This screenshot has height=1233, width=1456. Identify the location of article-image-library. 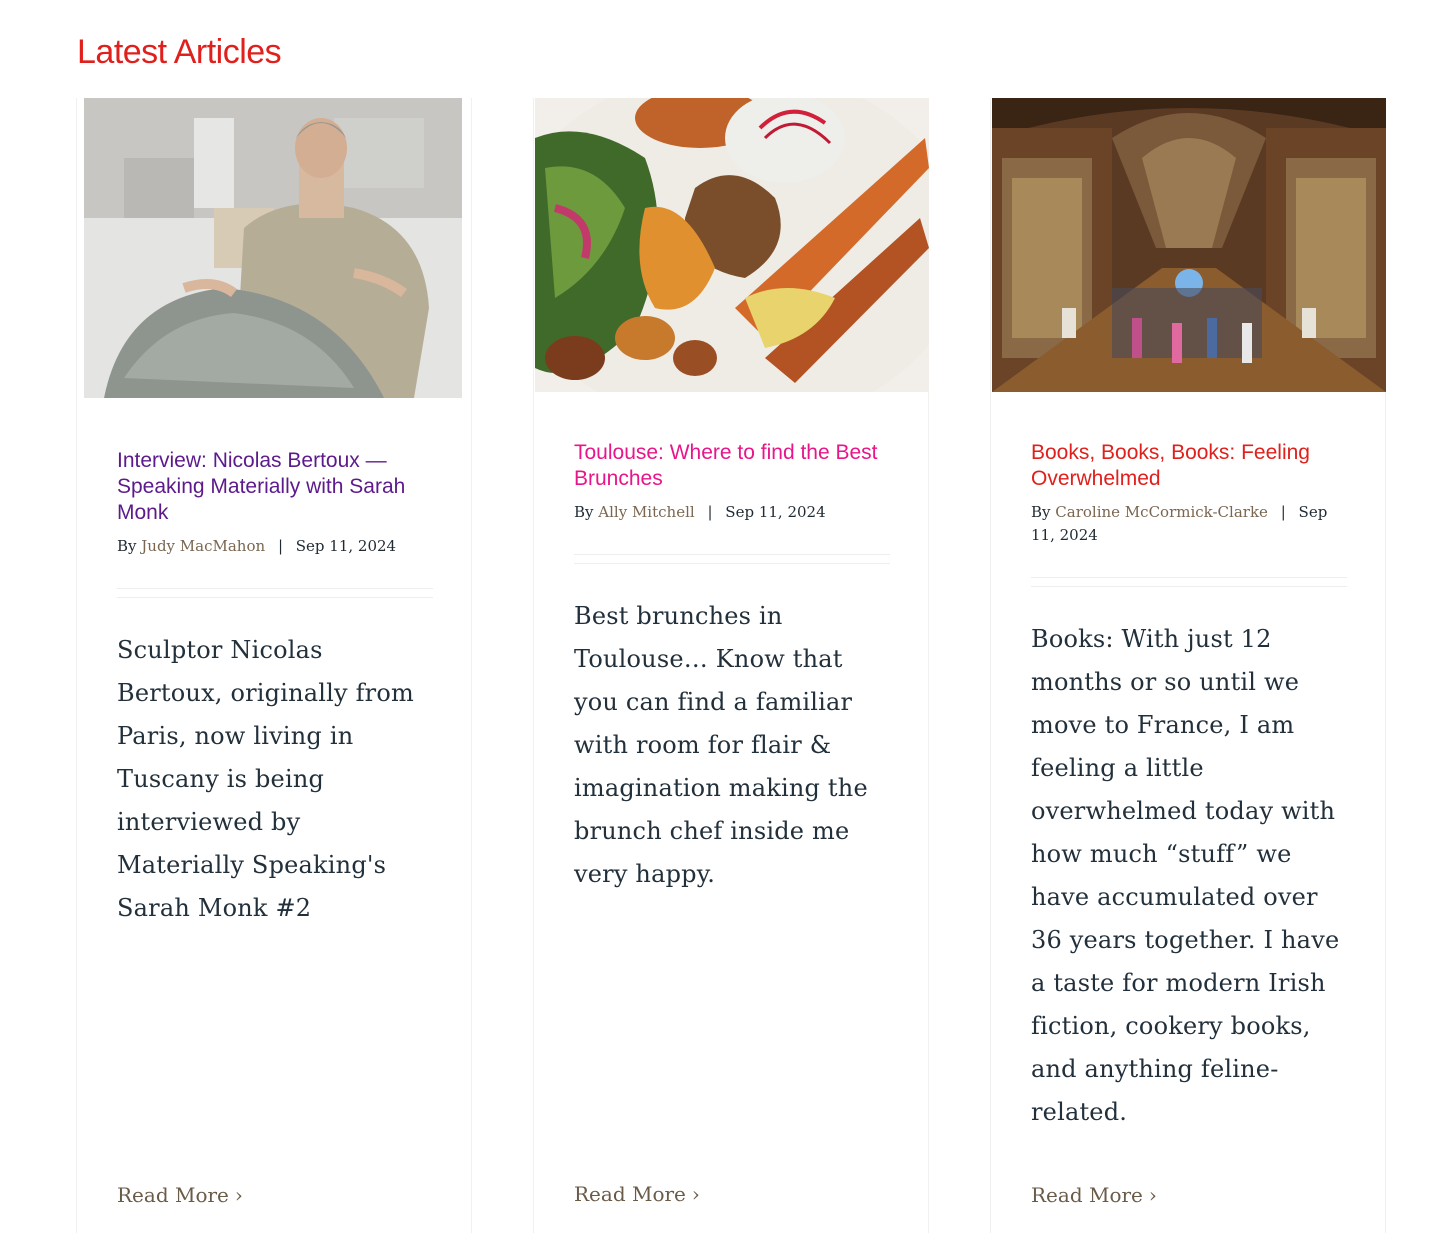
(1189, 245).